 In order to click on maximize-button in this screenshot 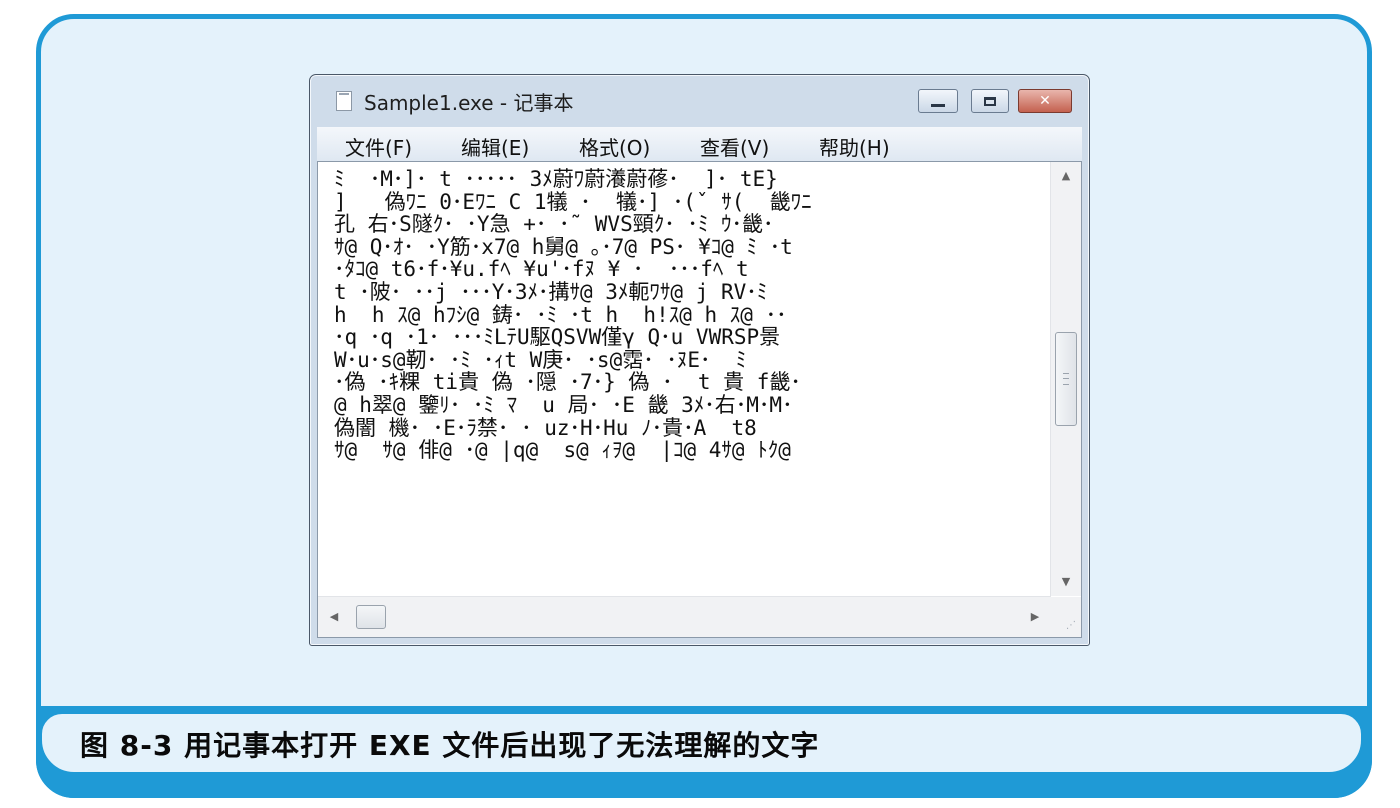, I will do `click(990, 101)`.